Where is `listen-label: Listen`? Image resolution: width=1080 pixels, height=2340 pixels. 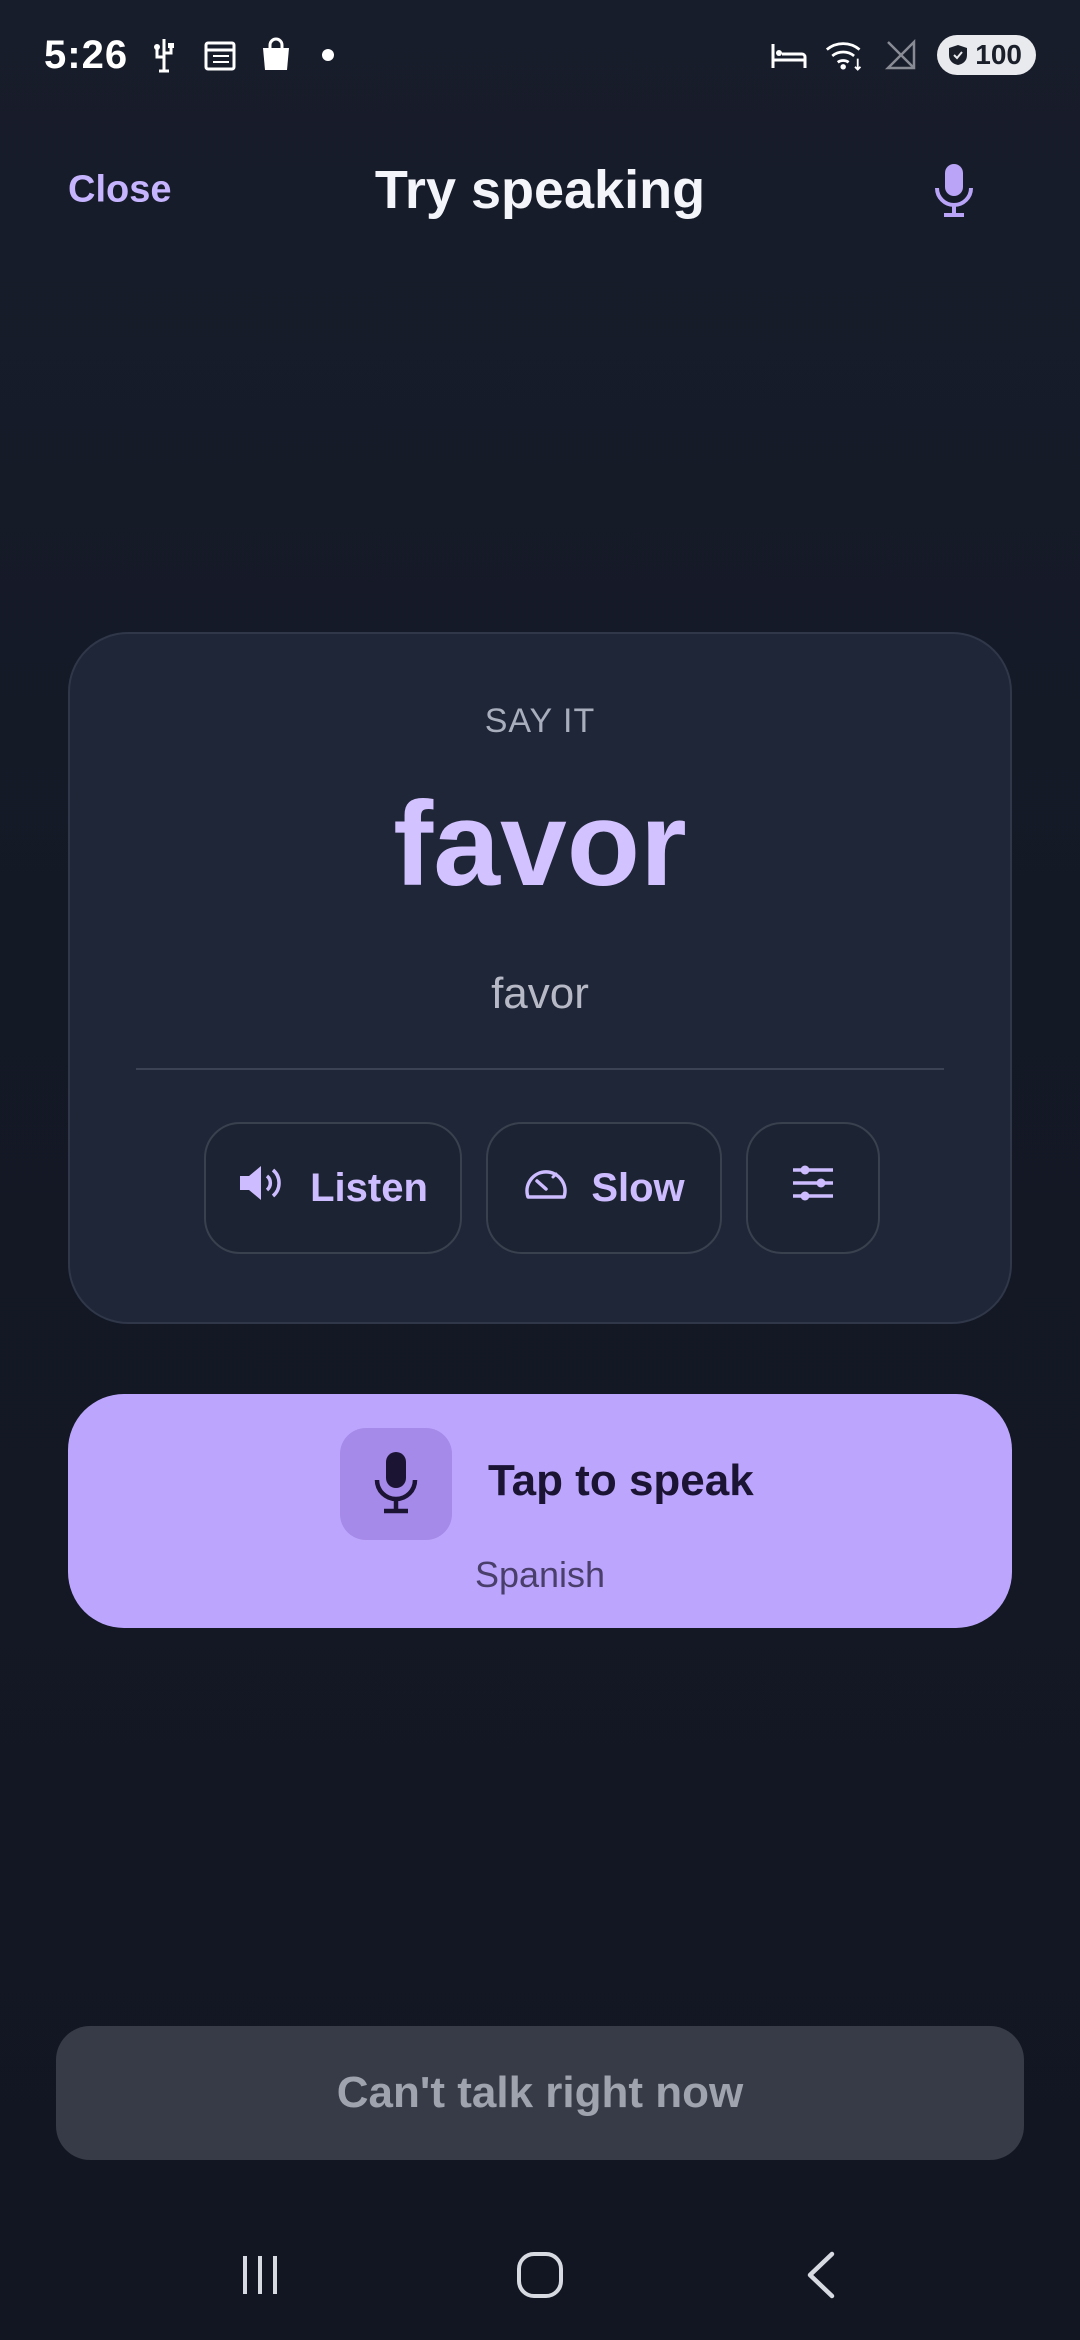
listen-label: Listen is located at coordinates (369, 1187).